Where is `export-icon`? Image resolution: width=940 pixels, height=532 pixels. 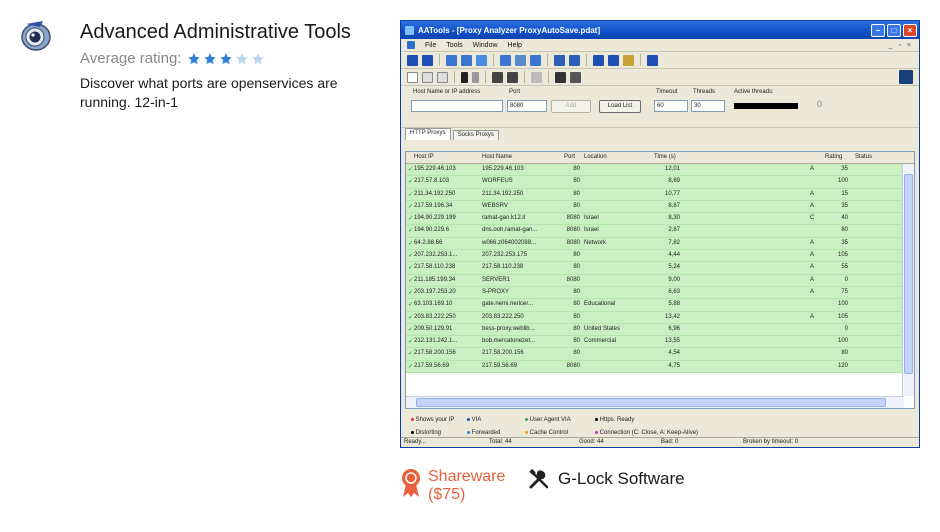
export-icon is located at coordinates (575, 77).